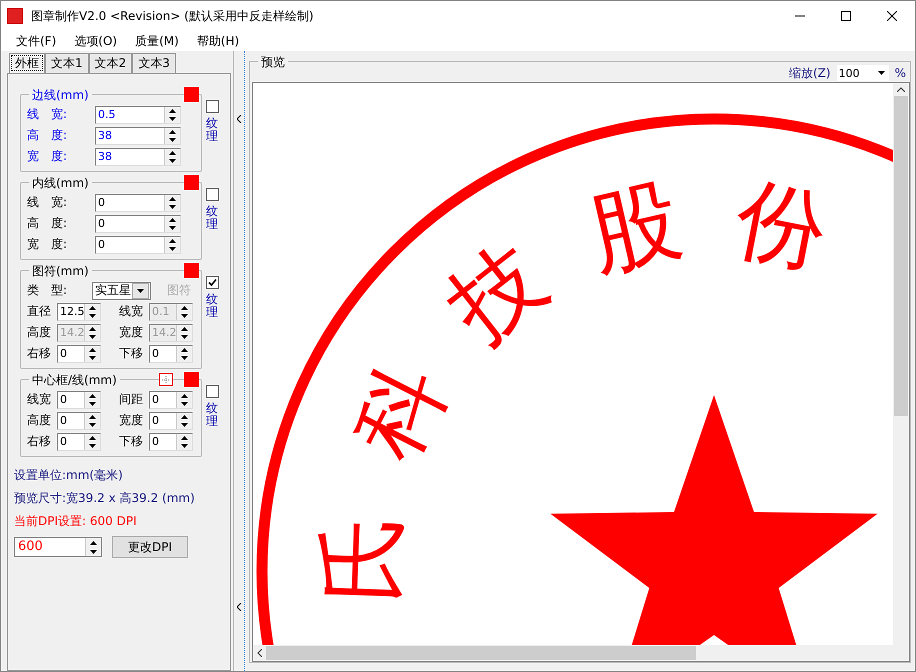 This screenshot has width=916, height=672. Describe the element at coordinates (15, 16) in the screenshot. I see `app-icon` at that location.